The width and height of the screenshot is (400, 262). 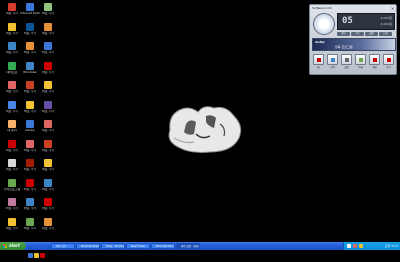 I want to click on taskbar-item: Microsoft Word, so click(x=163, y=246).